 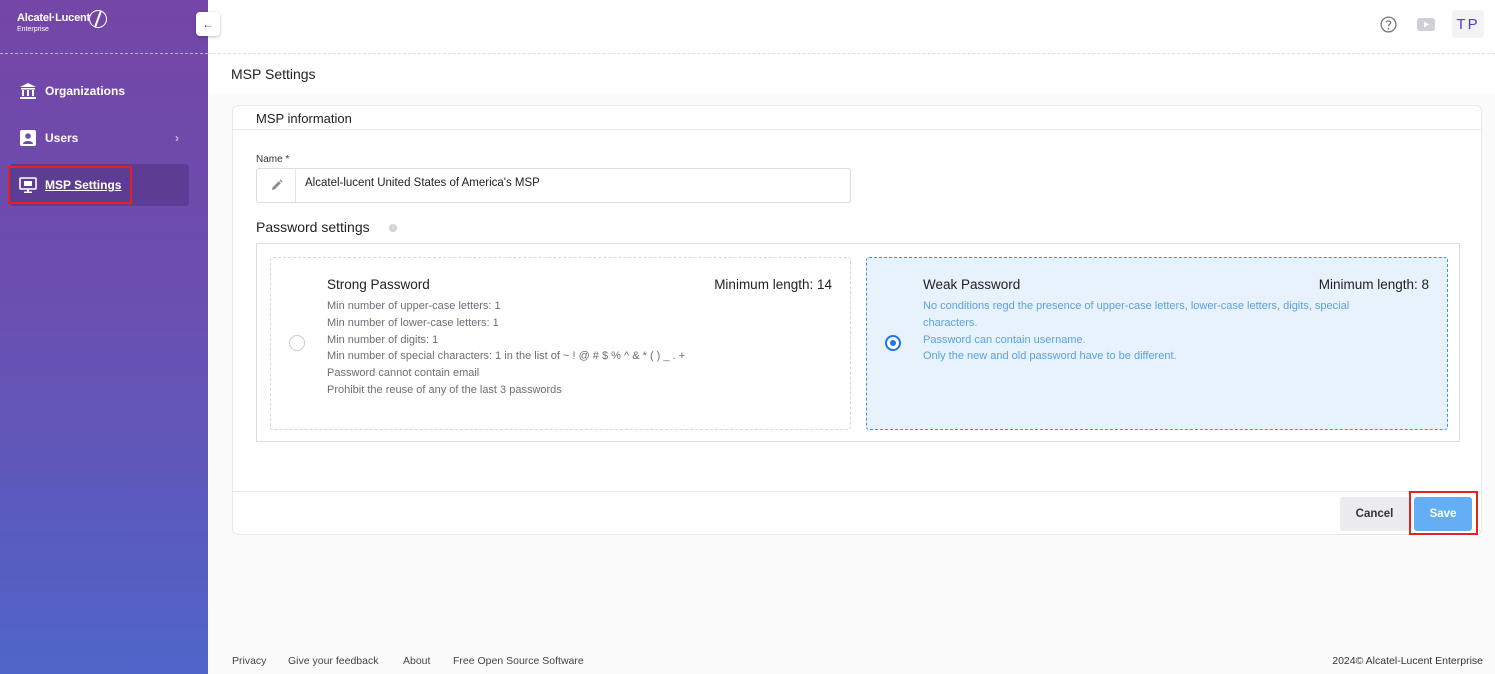 What do you see at coordinates (972, 284) in the screenshot?
I see `weak-password-title: Weak Password` at bounding box center [972, 284].